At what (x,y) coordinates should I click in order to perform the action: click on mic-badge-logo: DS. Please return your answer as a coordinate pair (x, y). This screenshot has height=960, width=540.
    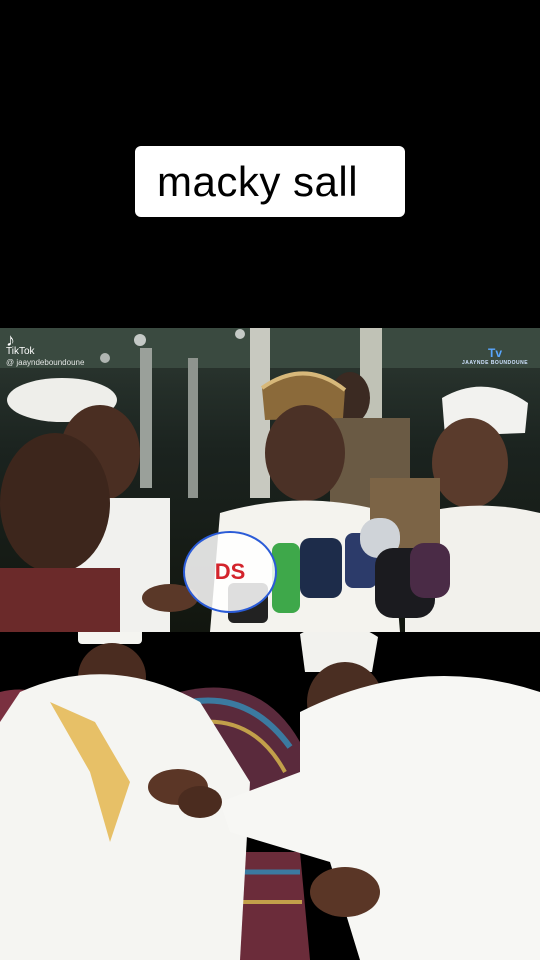
    Looking at the image, I should click on (230, 572).